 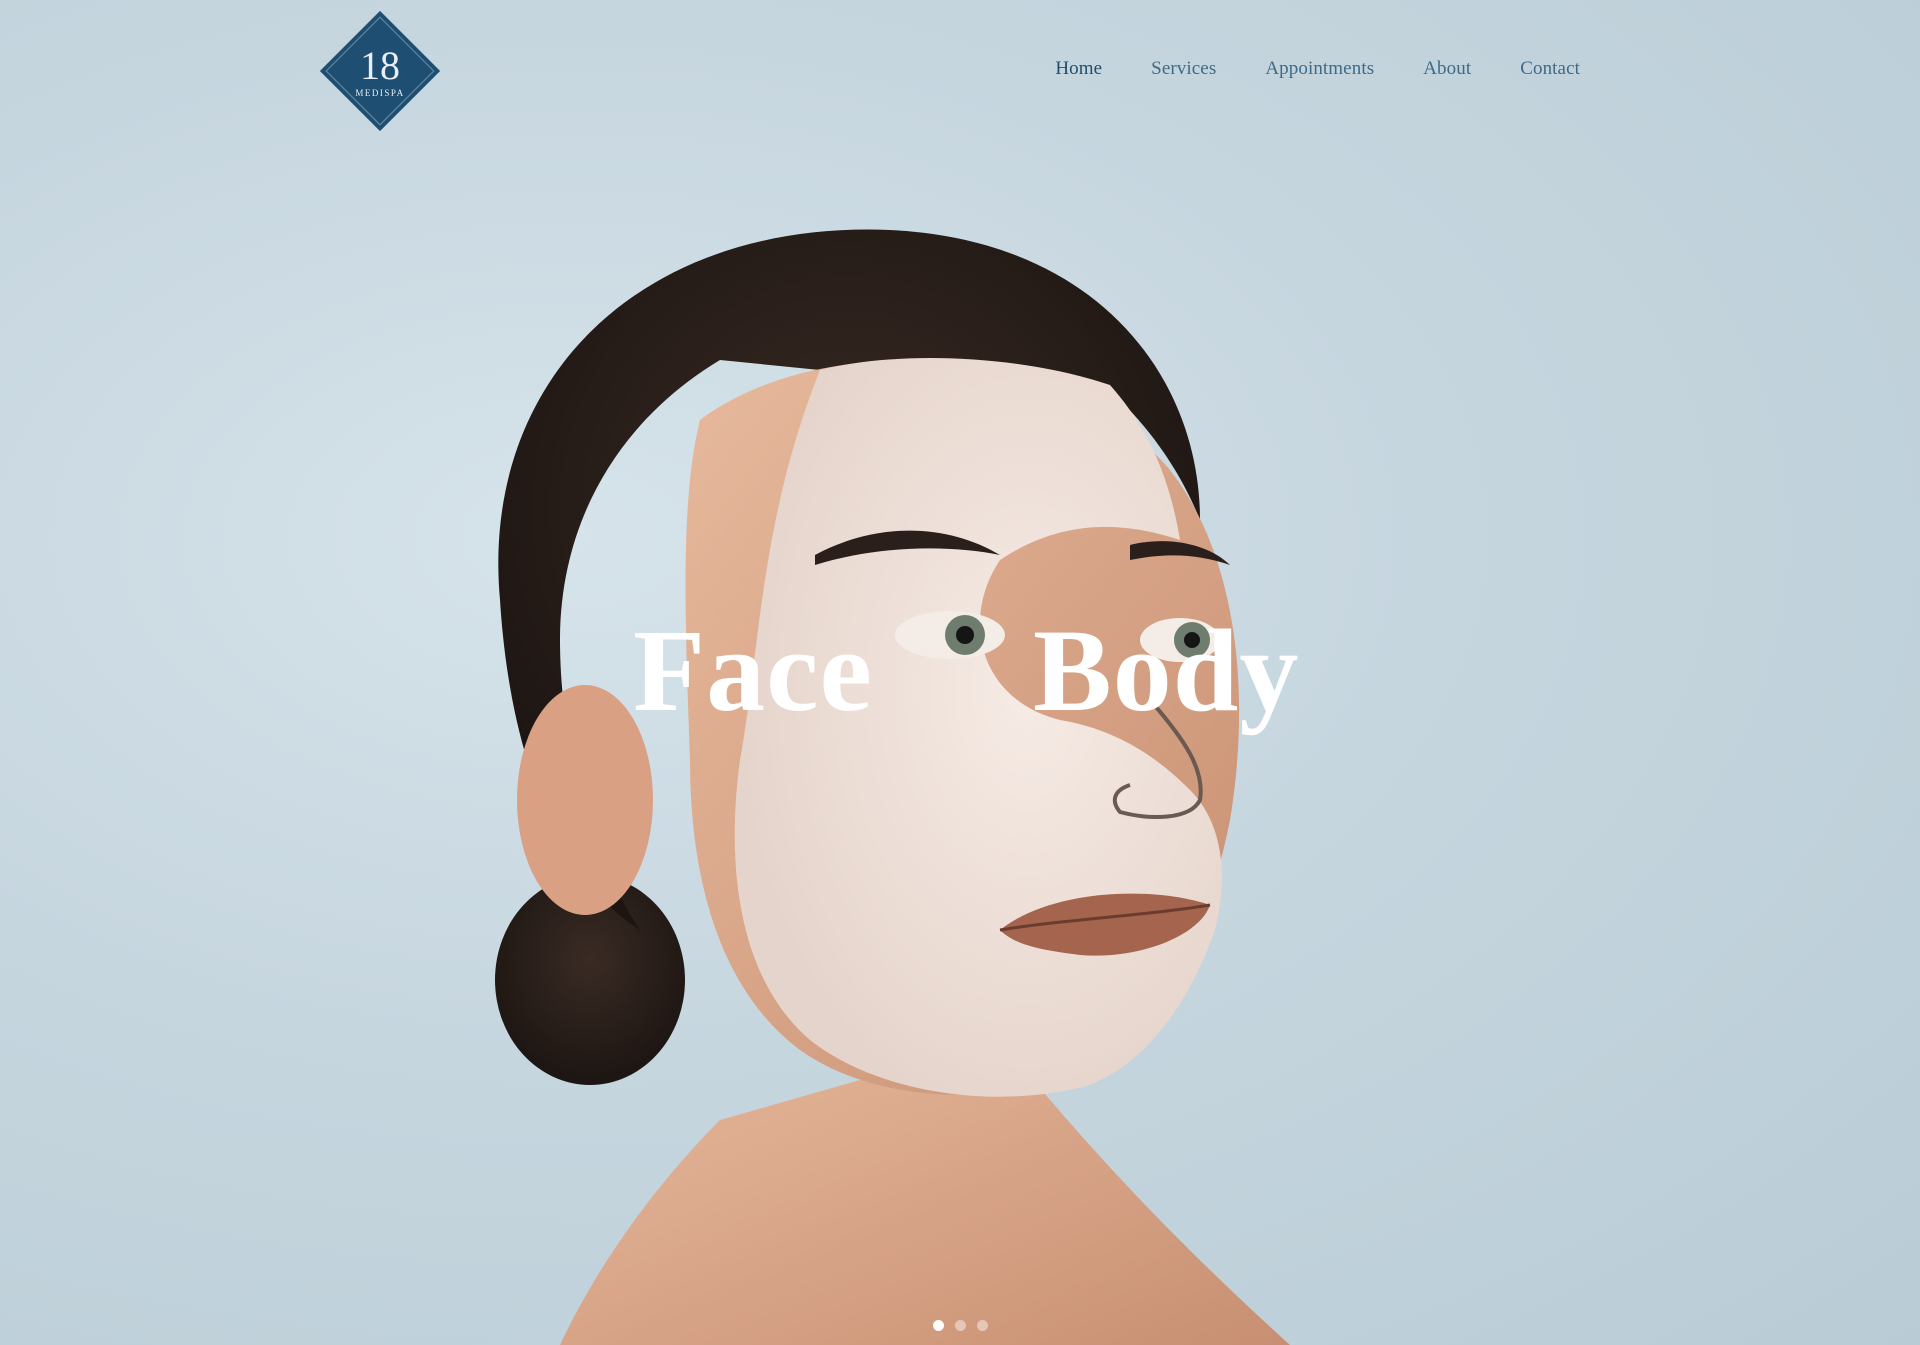 What do you see at coordinates (379, 93) in the screenshot?
I see `logo-wordmark: MEDISPA` at bounding box center [379, 93].